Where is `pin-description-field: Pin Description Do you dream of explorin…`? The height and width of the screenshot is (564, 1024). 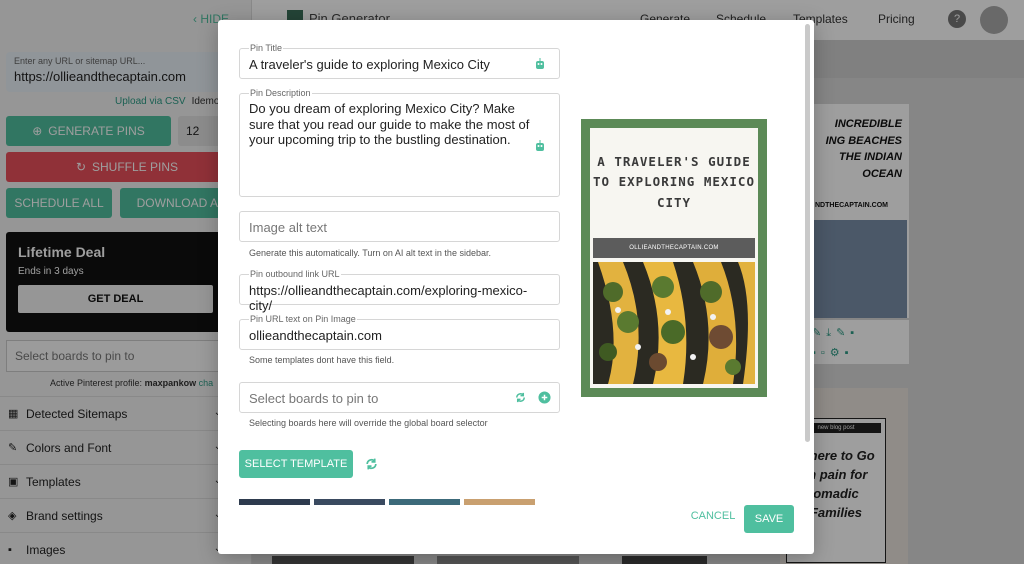 pin-description-field: Pin Description Do you dream of explorin… is located at coordinates (399, 142).